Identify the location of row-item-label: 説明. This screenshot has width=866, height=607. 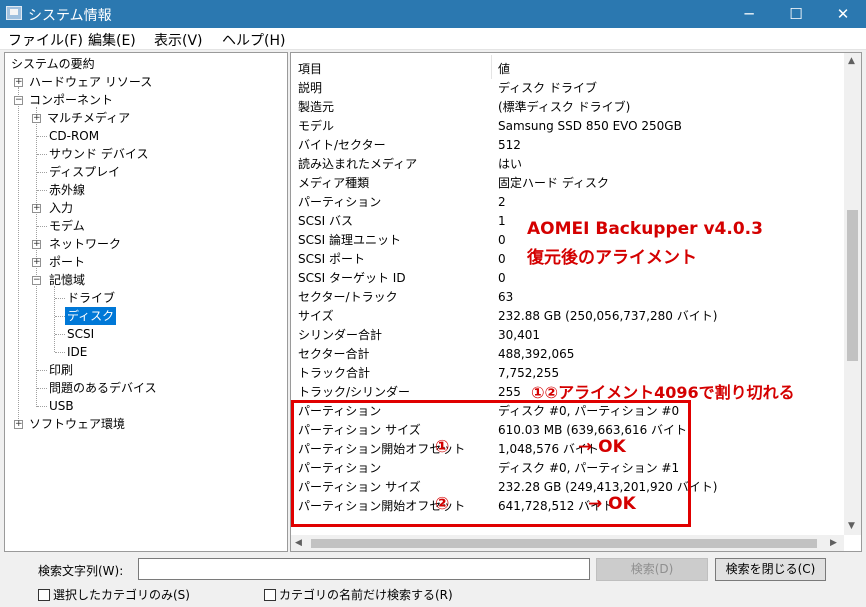
(310, 88).